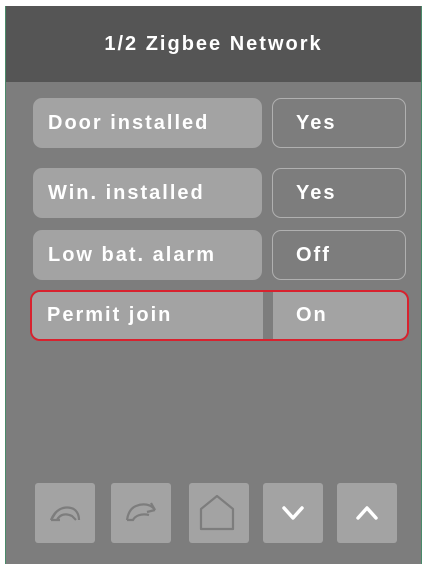 This screenshot has height=566, width=427. Describe the element at coordinates (340, 315) in the screenshot. I see `setting-value-button: On` at that location.